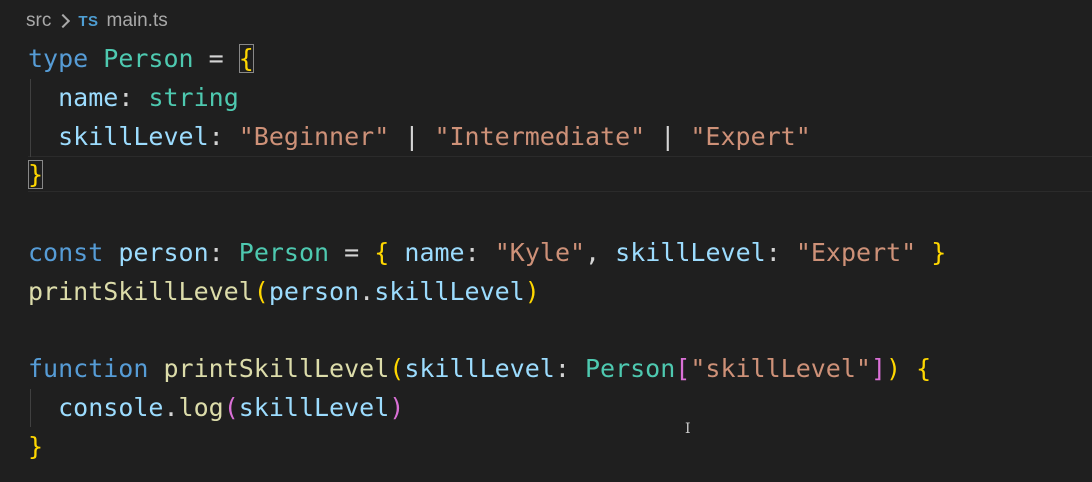 The width and height of the screenshot is (1092, 482). What do you see at coordinates (314, 136) in the screenshot?
I see `string-literal: "Beginner"` at bounding box center [314, 136].